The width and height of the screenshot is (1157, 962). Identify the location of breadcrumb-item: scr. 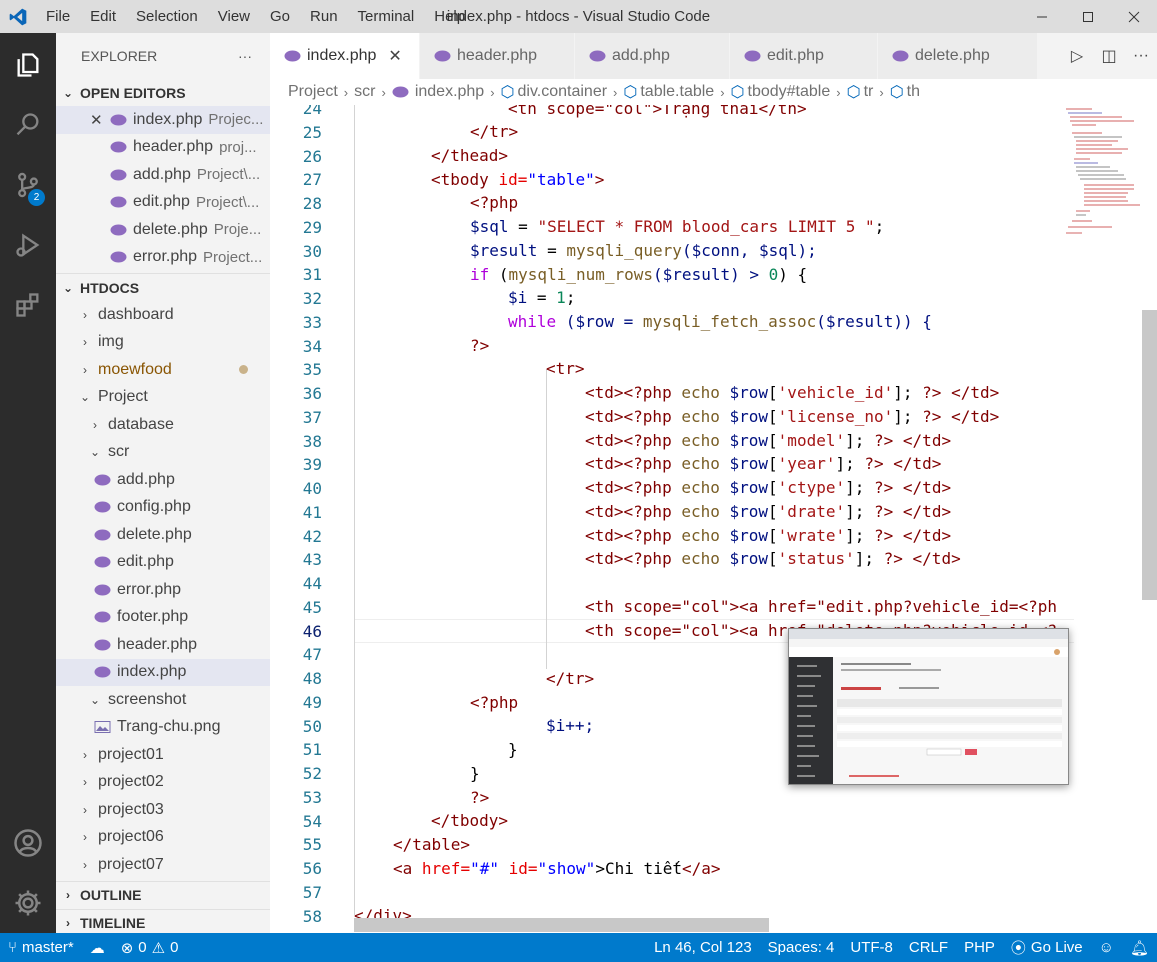
(364, 92).